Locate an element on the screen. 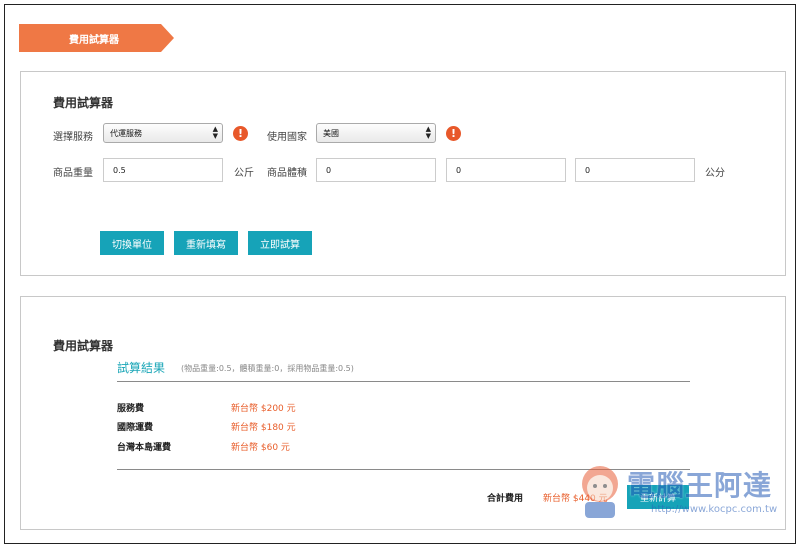 This screenshot has height=548, width=800. volume-length-input: 0 is located at coordinates (376, 170).